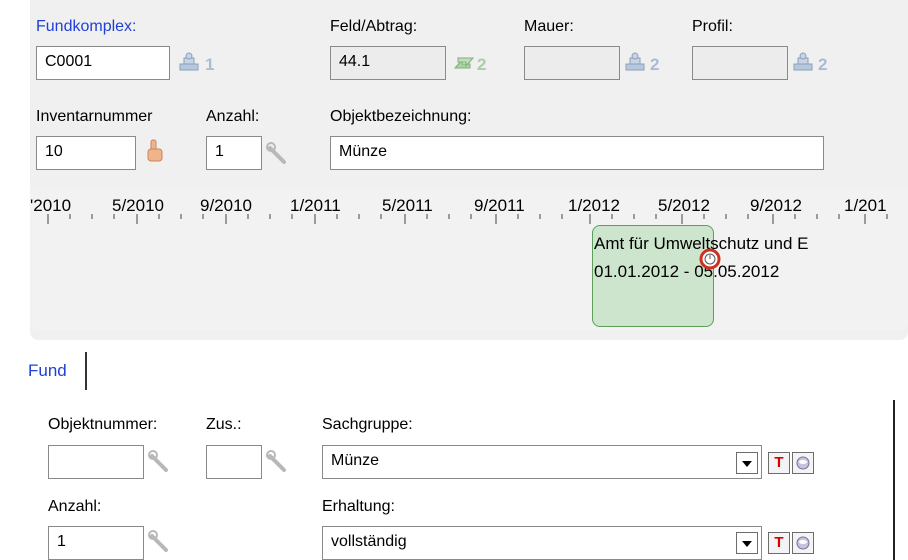 The height and width of the screenshot is (560, 908). Describe the element at coordinates (50, 371) in the screenshot. I see `tab-fund: Fund` at that location.